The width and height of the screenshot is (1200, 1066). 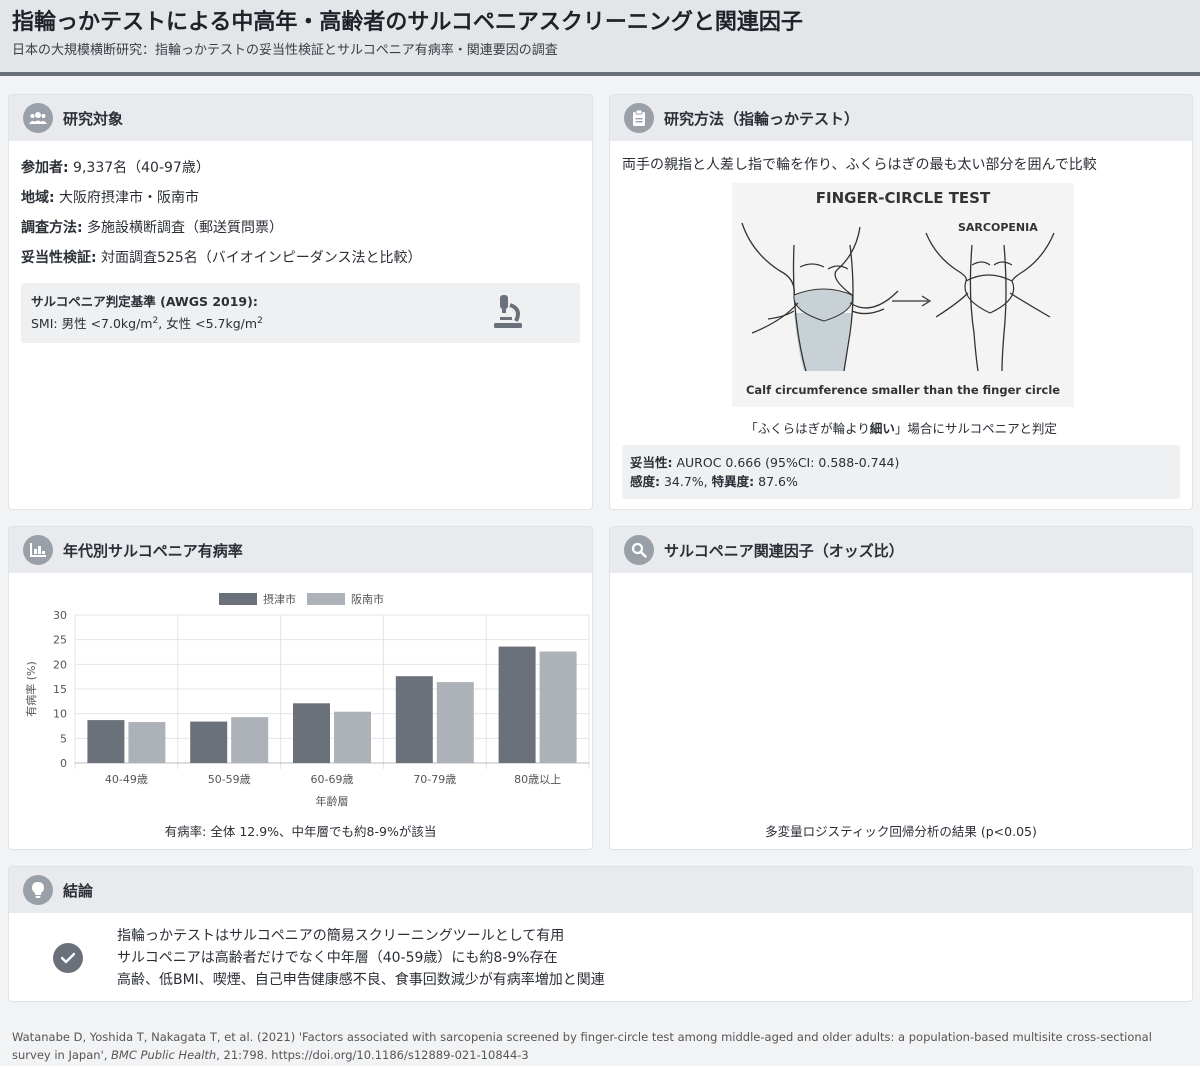 I want to click on study-target-header: 研究対象, so click(x=300, y=118).